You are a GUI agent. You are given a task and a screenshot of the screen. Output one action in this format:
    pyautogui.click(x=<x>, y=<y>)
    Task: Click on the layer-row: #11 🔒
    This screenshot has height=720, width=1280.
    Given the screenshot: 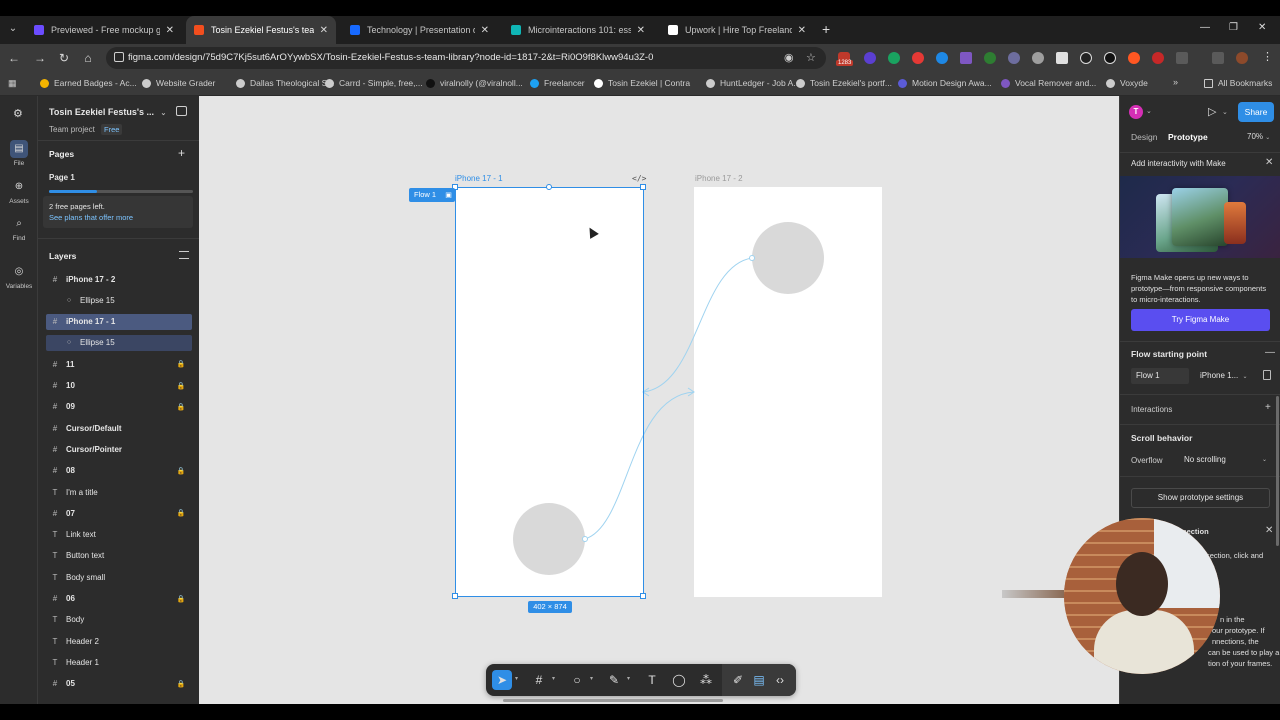 What is the action you would take?
    pyautogui.click(x=119, y=364)
    